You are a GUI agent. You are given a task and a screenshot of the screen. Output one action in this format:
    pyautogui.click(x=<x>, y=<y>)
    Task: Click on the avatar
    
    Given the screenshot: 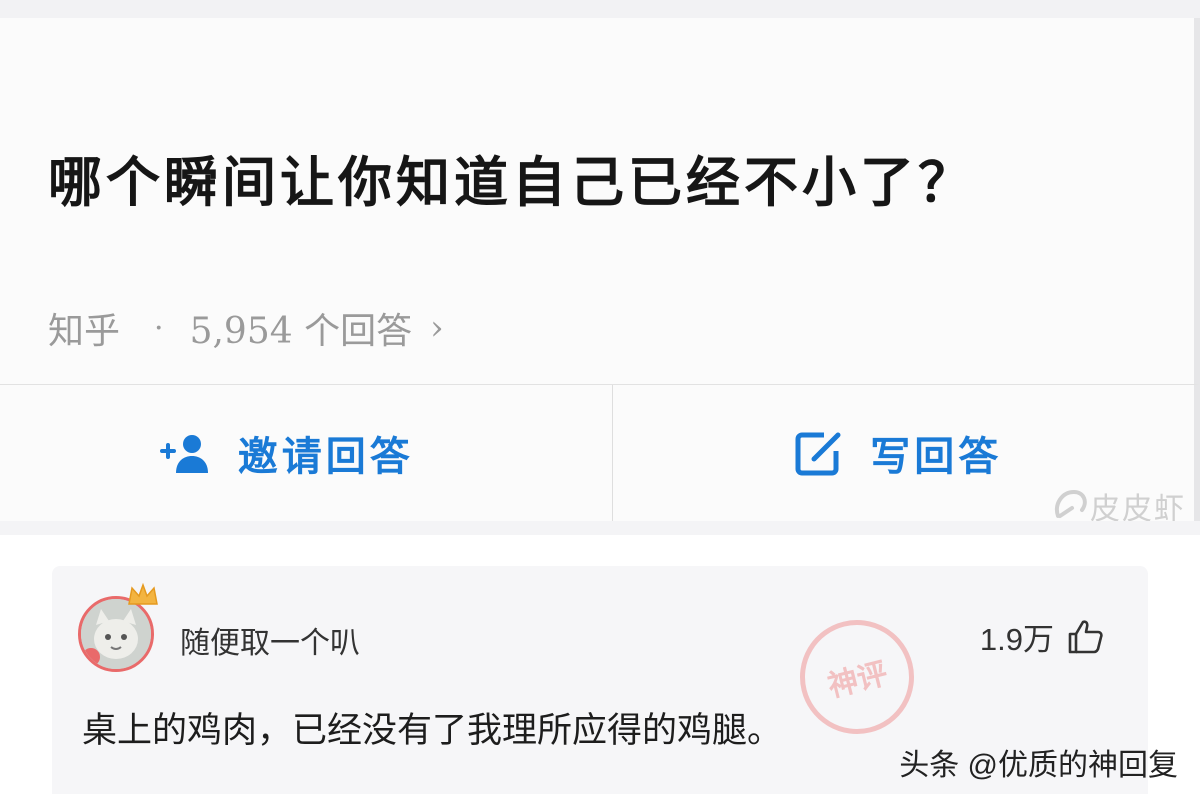 What is the action you would take?
    pyautogui.click(x=120, y=628)
    